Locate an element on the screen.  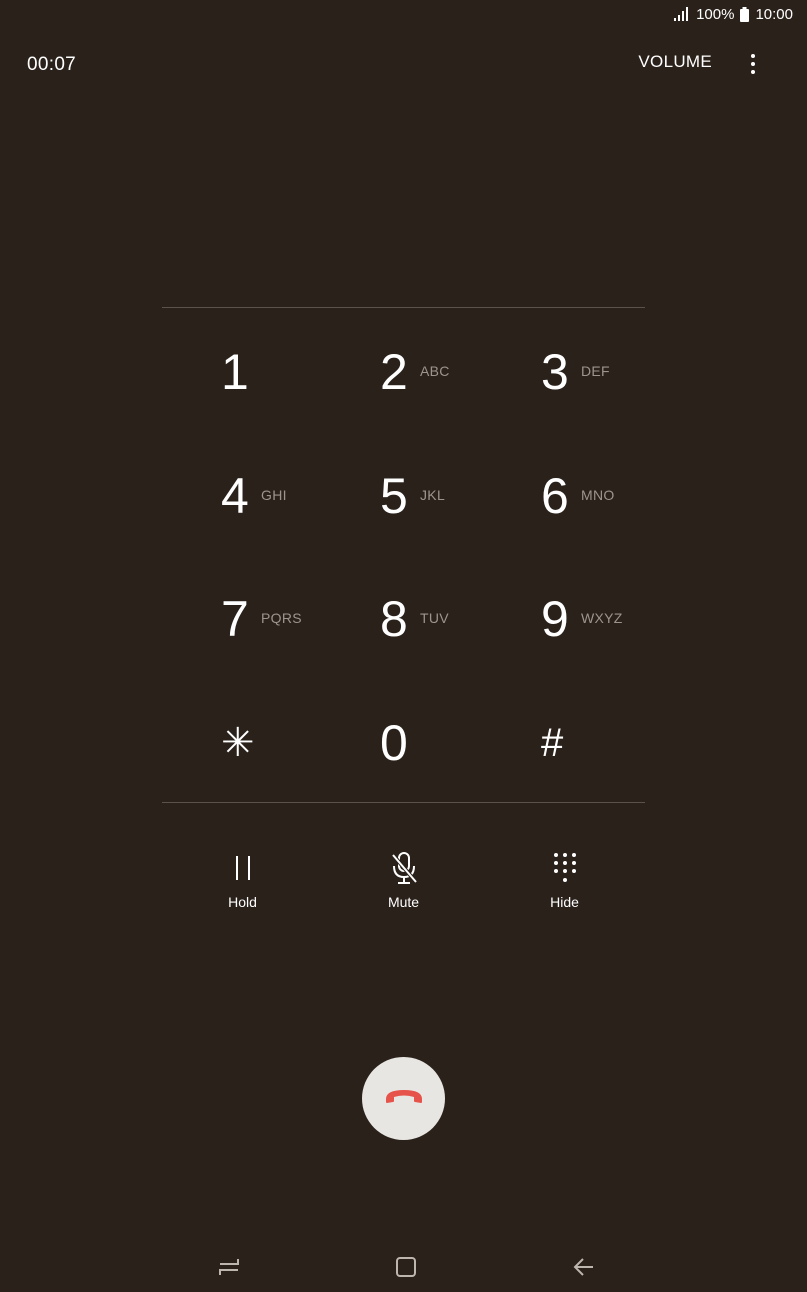
key-letters: GHI is located at coordinates (274, 494).